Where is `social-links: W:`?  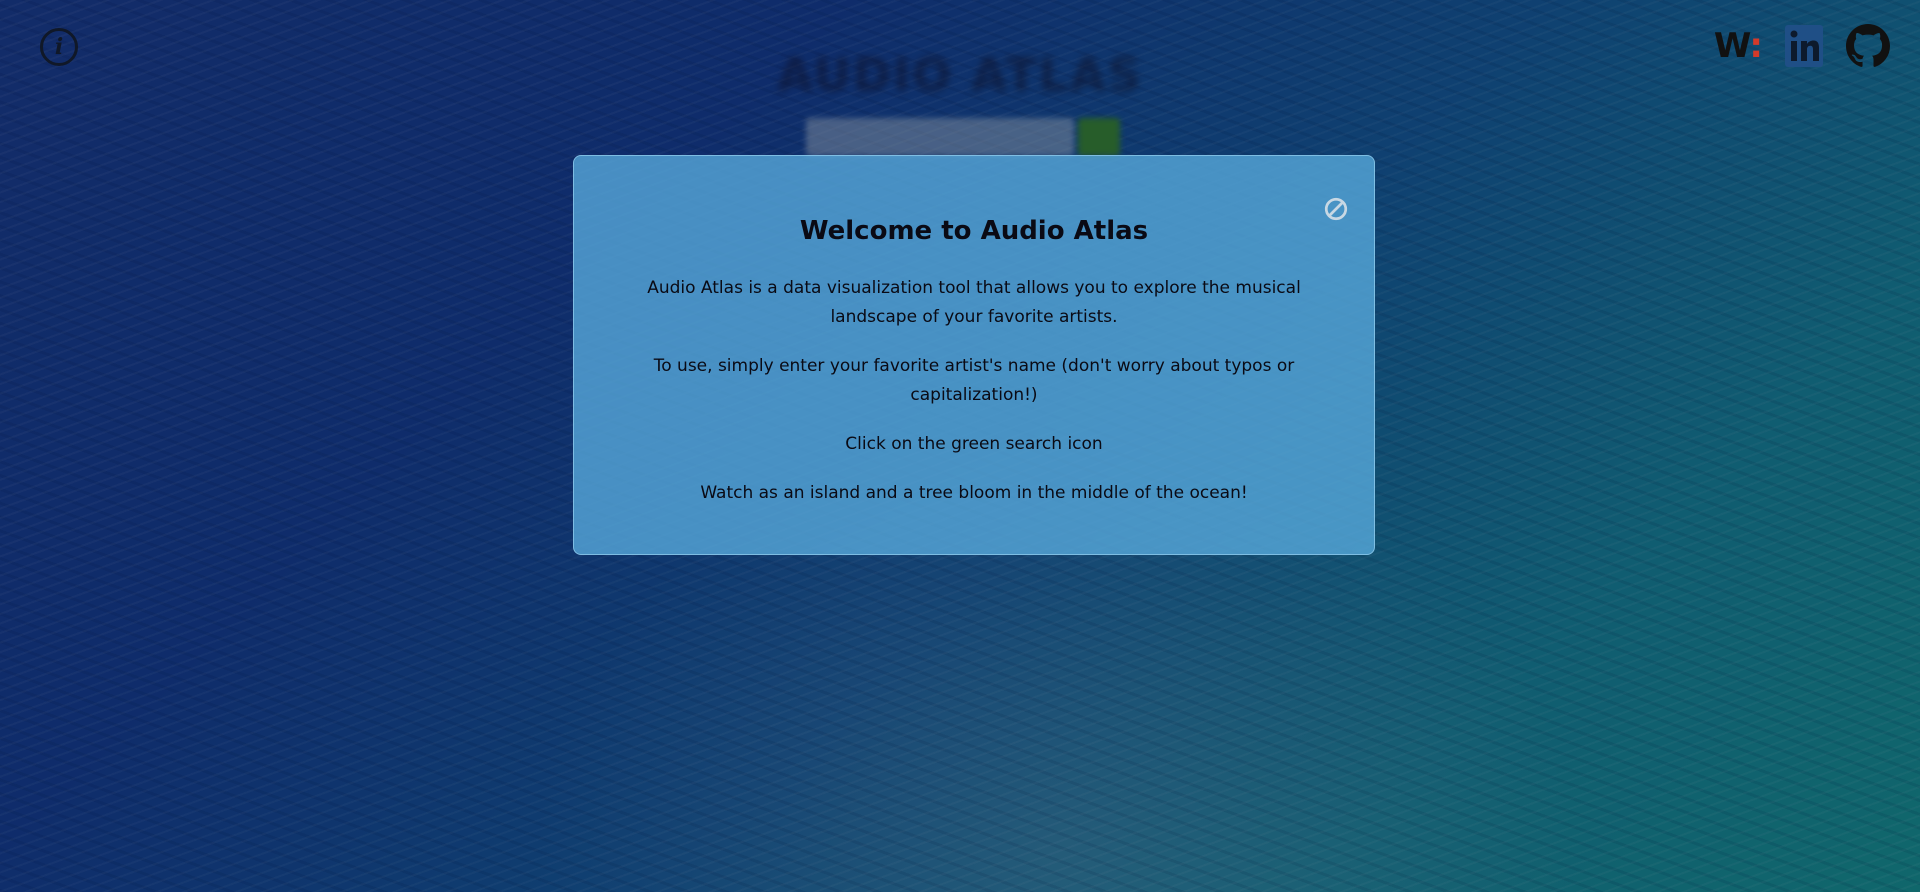 social-links: W: is located at coordinates (1802, 46).